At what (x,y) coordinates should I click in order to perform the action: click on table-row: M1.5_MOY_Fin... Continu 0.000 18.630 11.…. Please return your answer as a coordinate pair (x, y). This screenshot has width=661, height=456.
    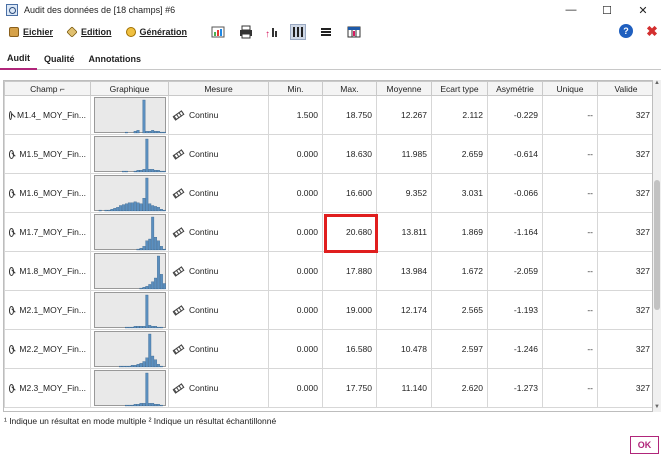
    Looking at the image, I should click on (328, 154).